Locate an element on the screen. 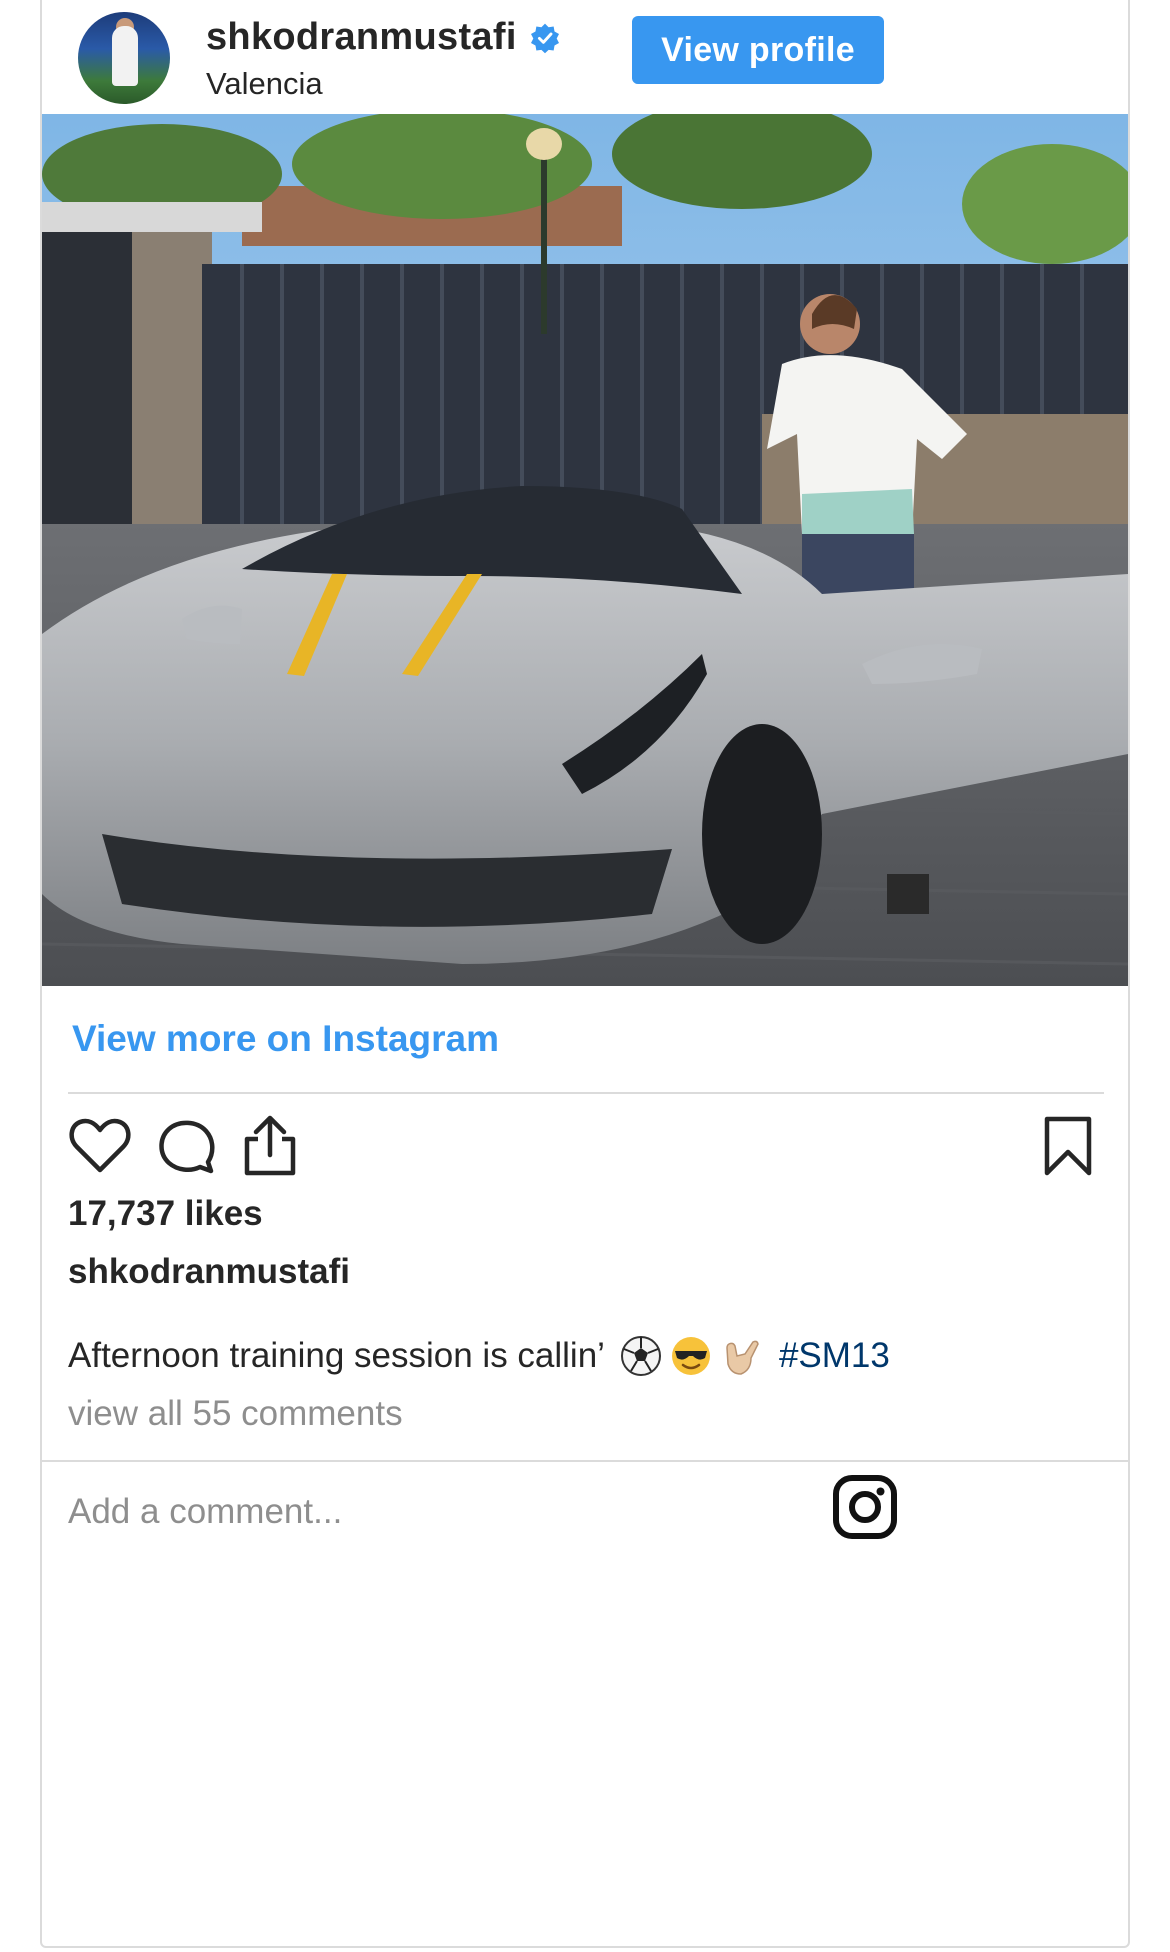  view-all-comments-link: view all 55 comments is located at coordinates (235, 1414).